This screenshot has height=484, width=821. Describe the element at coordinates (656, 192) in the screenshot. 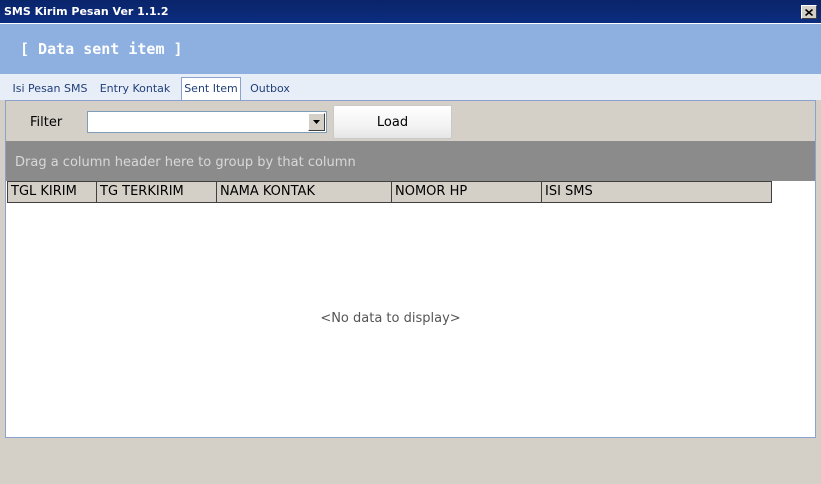

I see `column-header-isi-sms: ISI SMS` at that location.